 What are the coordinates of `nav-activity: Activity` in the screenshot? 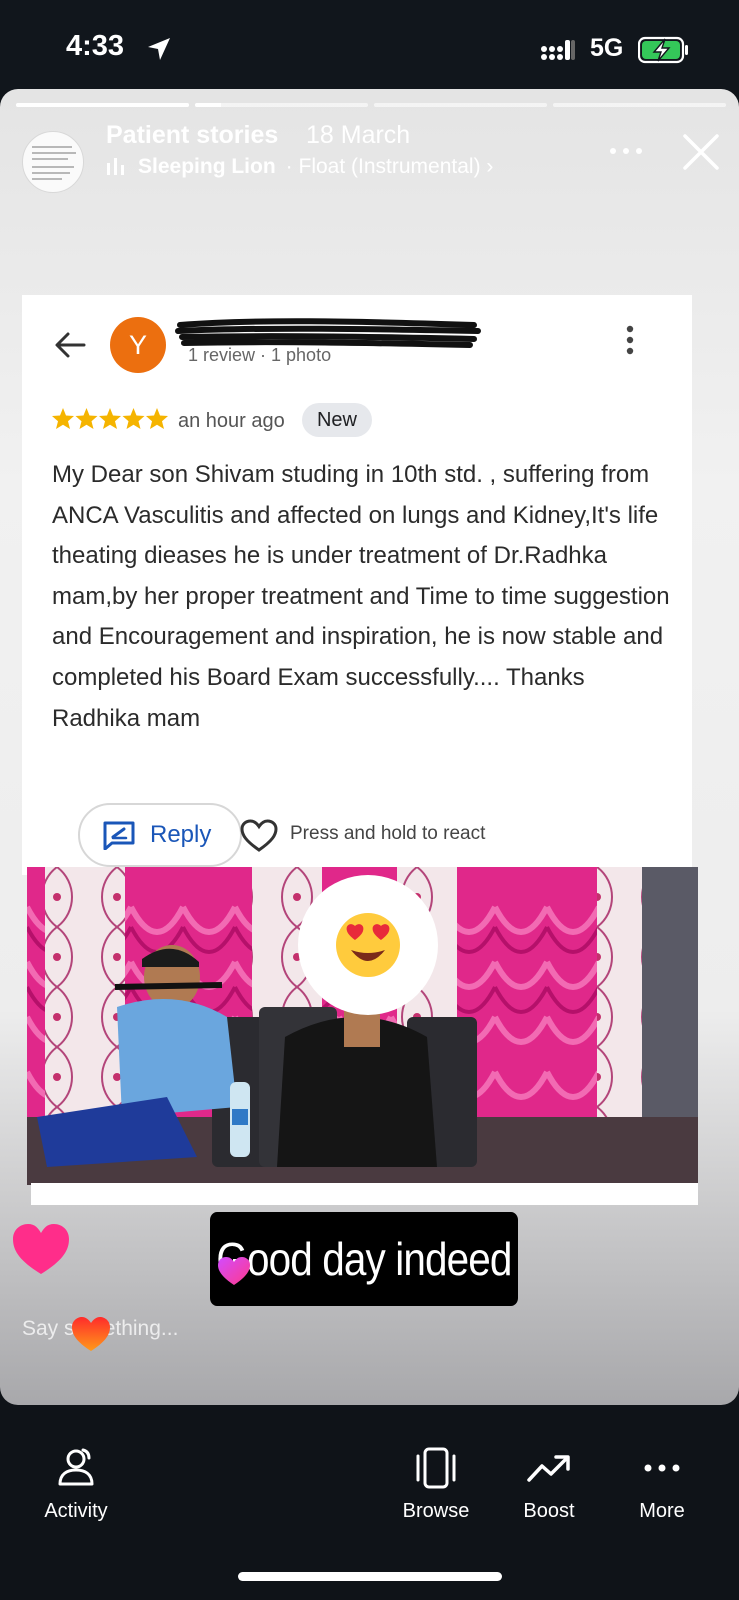 It's located at (76, 1483).